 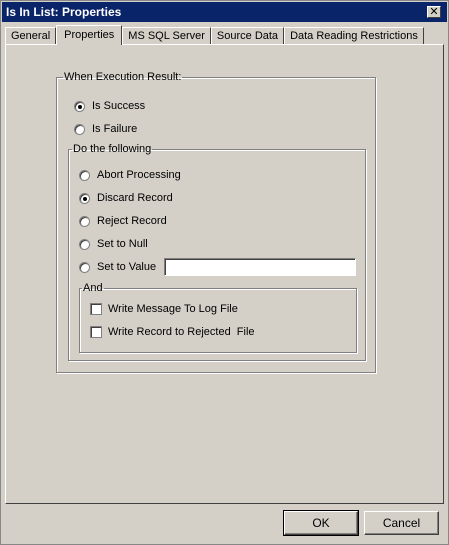 What do you see at coordinates (132, 221) in the screenshot?
I see `radio-reject-record-label: Reject Record` at bounding box center [132, 221].